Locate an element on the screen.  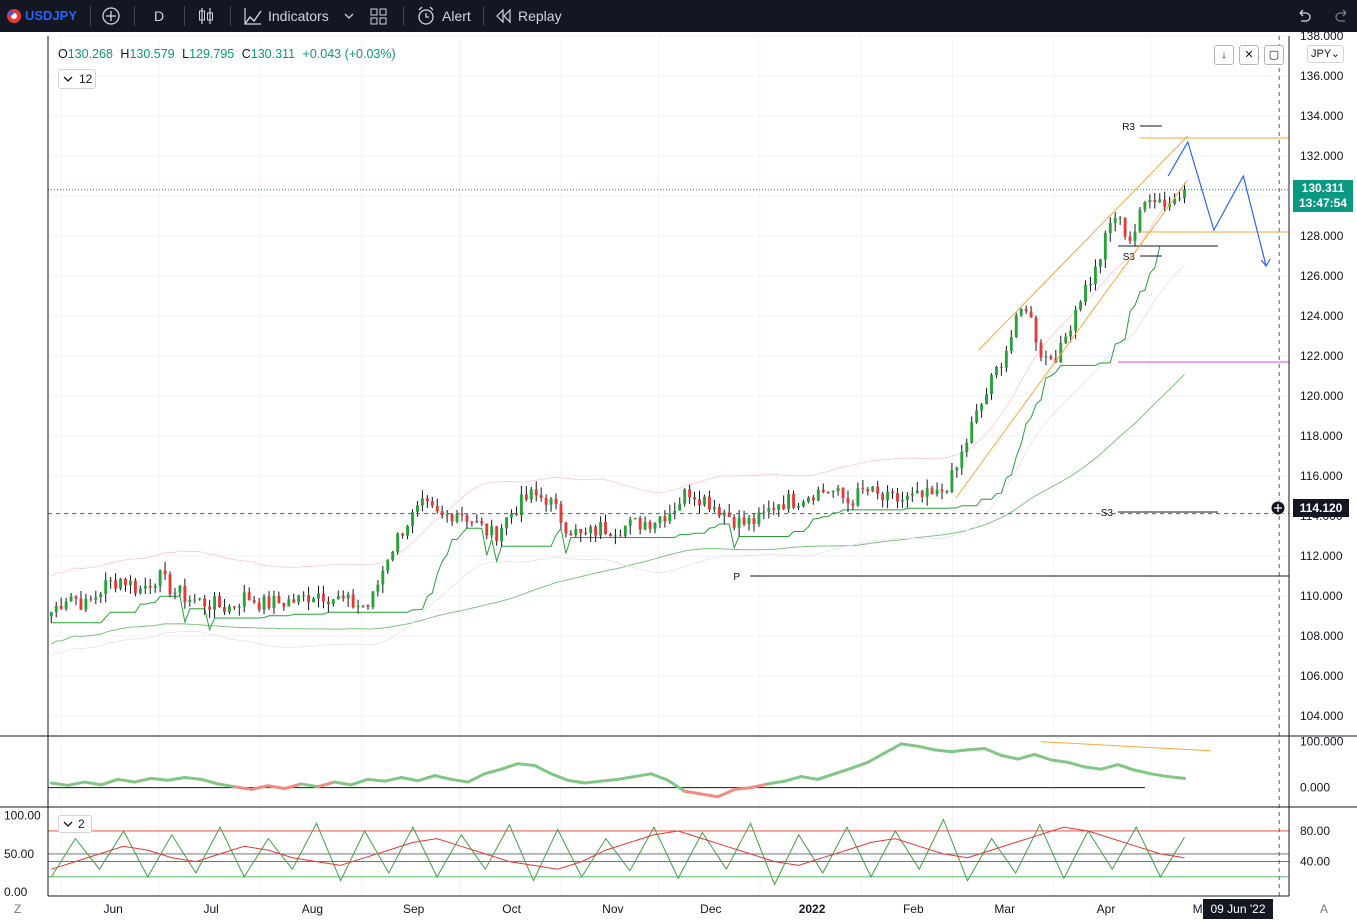
top-toolbar: USDJPY D Indicators Alert Replay is located at coordinates (678, 16).